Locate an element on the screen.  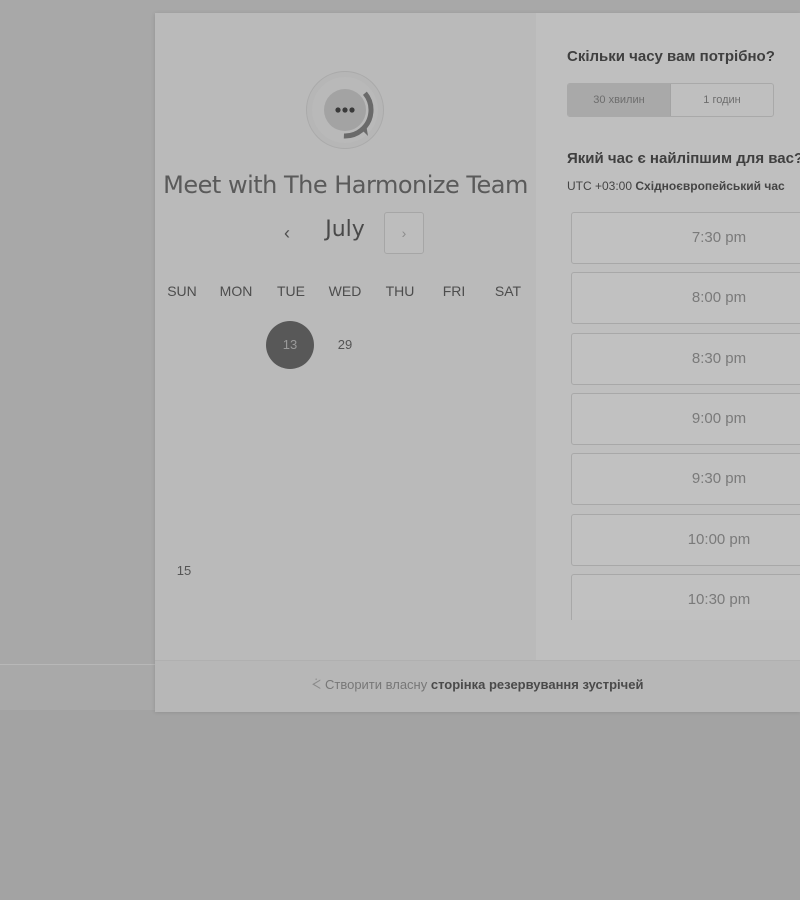
duration-question: Скільки часу вам потрібно? is located at coordinates (671, 56).